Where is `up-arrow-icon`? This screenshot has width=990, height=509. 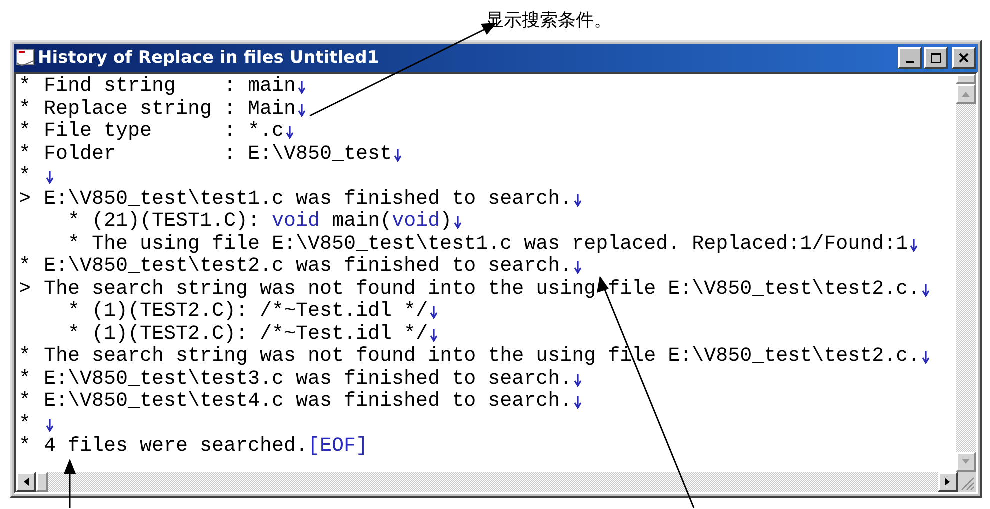 up-arrow-icon is located at coordinates (966, 94).